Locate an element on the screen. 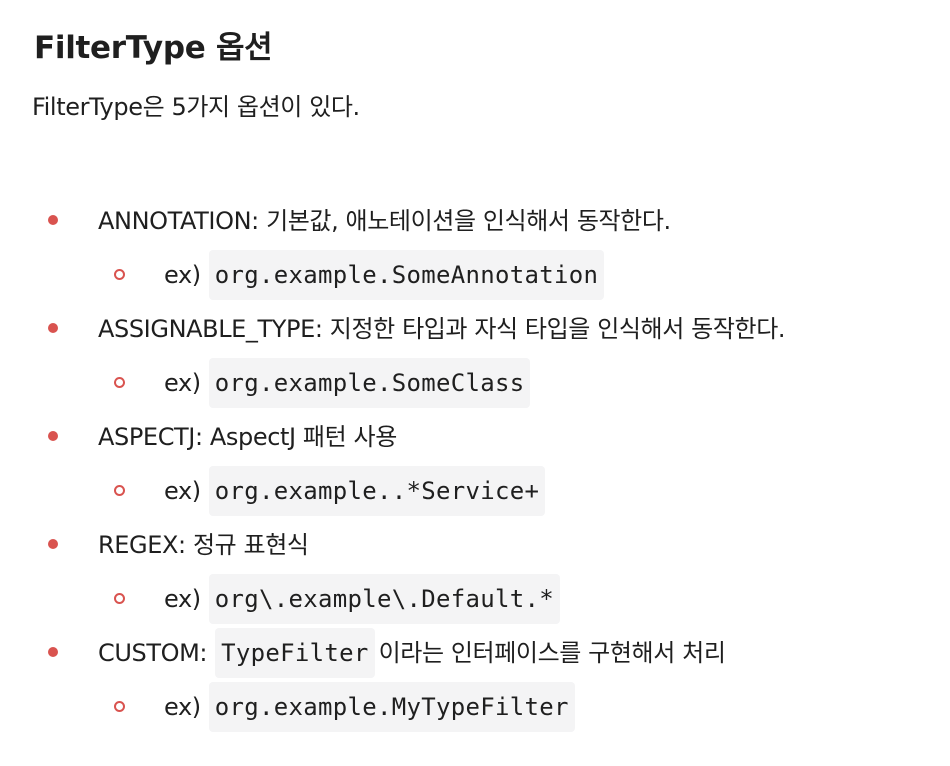 The image size is (950, 766). option-description: ASPECTJ: AspectJ 패턴 사용 is located at coordinates (247, 437).